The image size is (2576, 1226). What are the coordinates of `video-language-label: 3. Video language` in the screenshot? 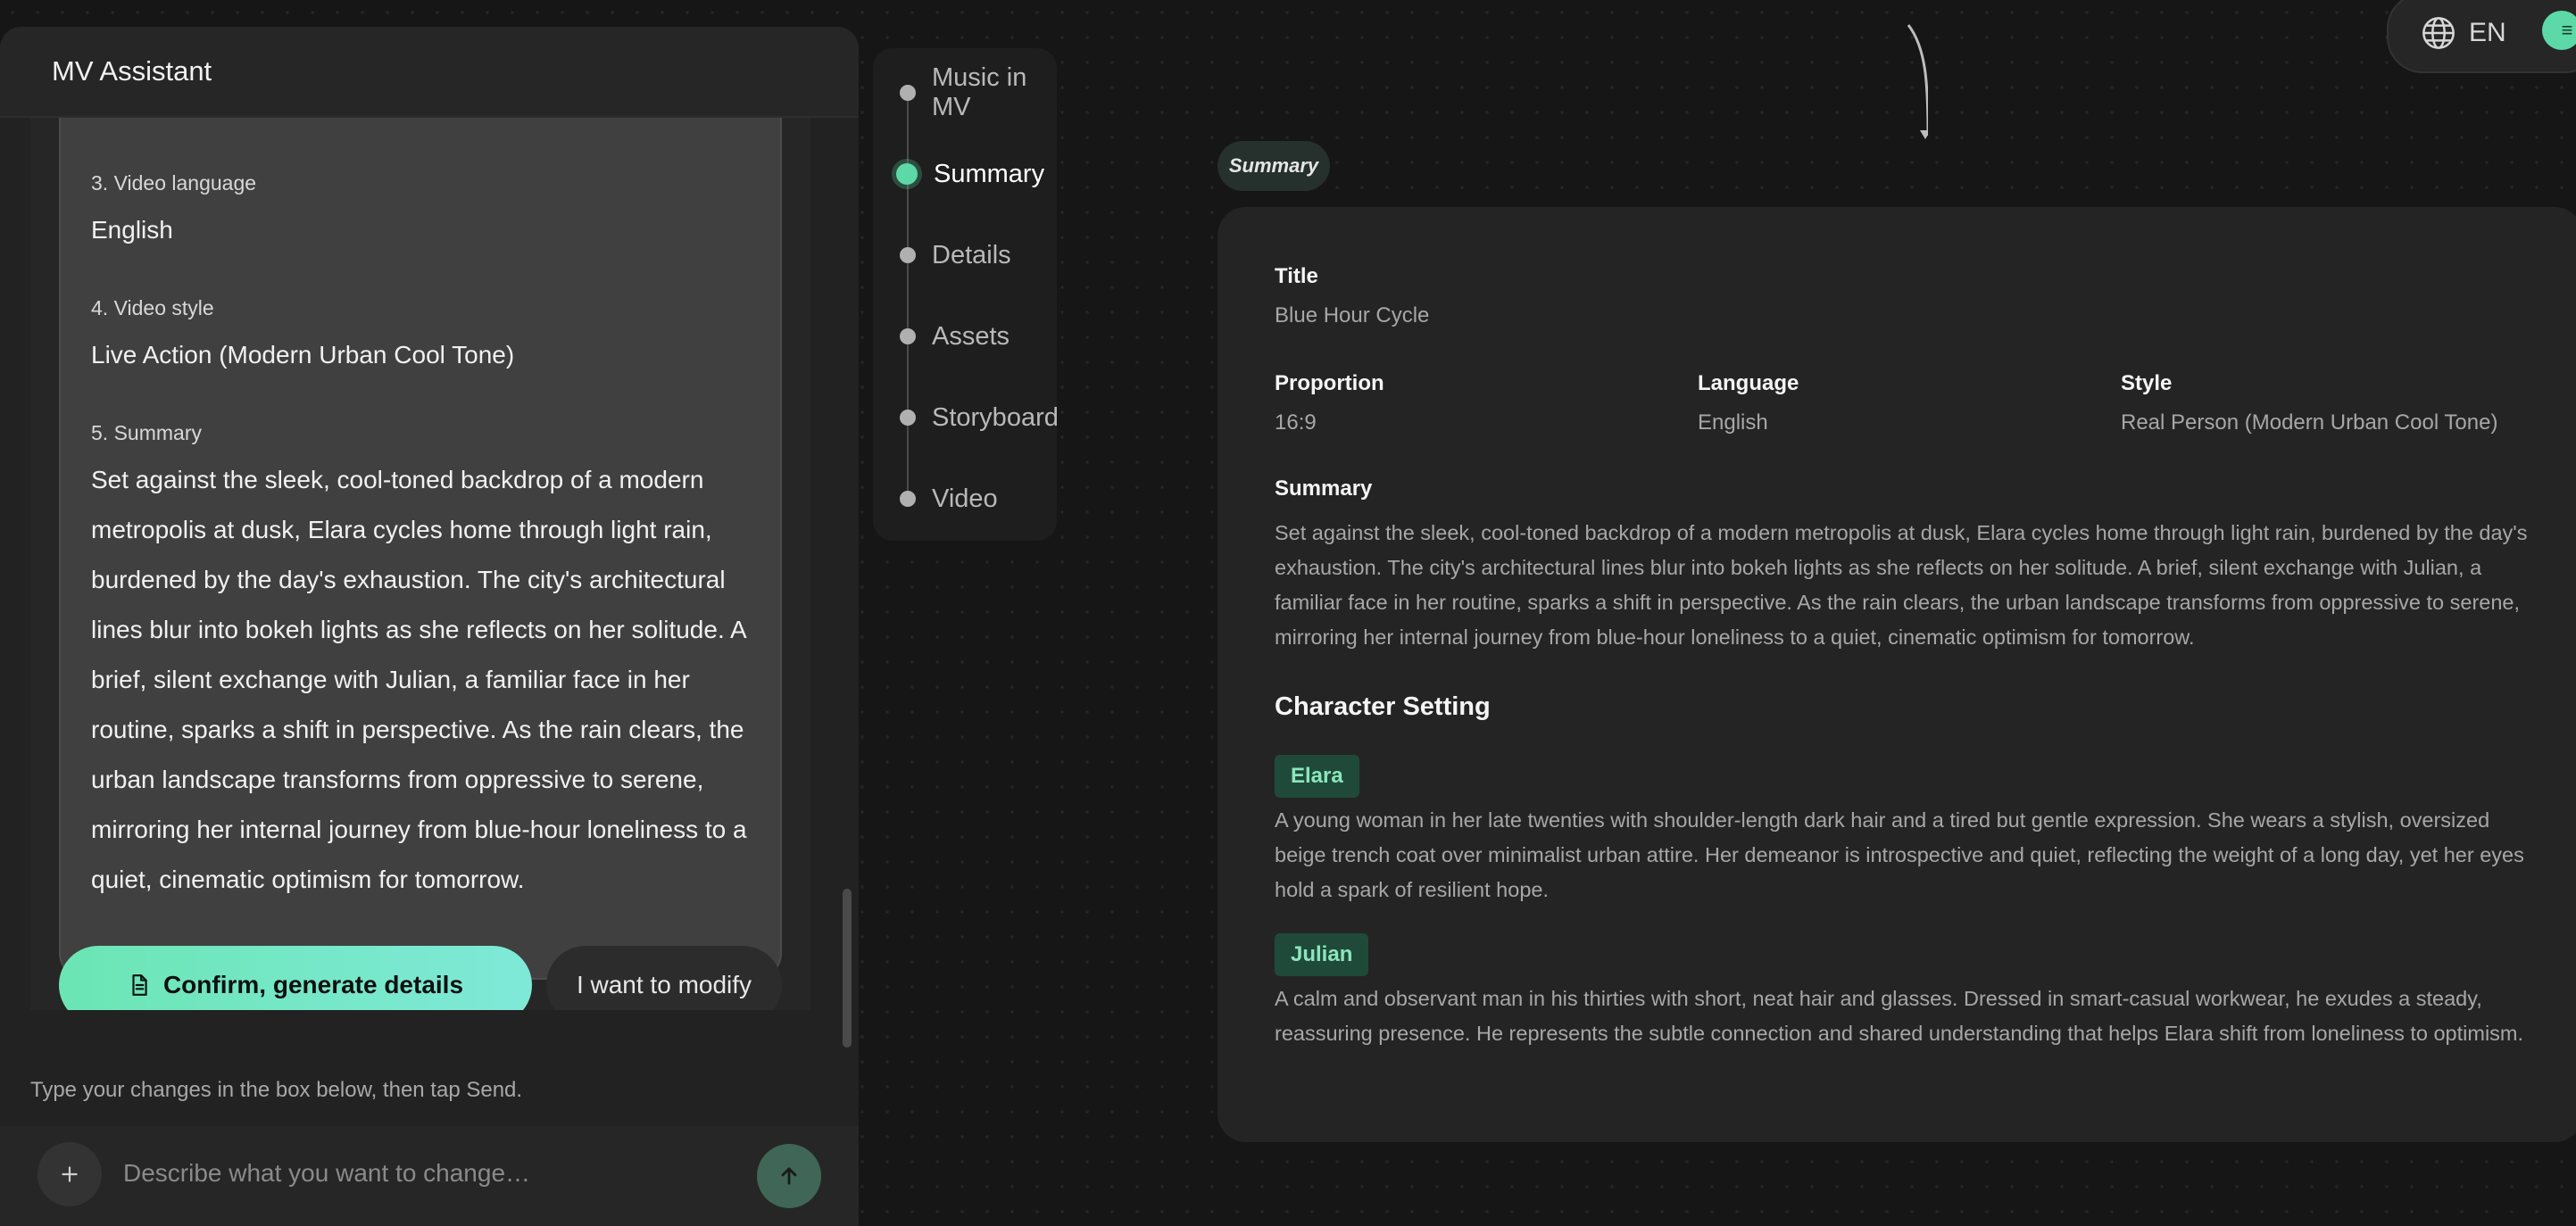 It's located at (174, 183).